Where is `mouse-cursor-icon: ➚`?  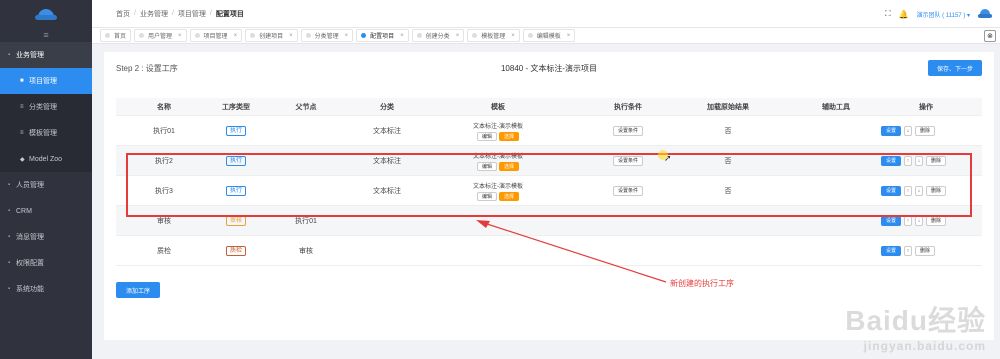
mouse-cursor-icon: ➚ is located at coordinates (668, 158).